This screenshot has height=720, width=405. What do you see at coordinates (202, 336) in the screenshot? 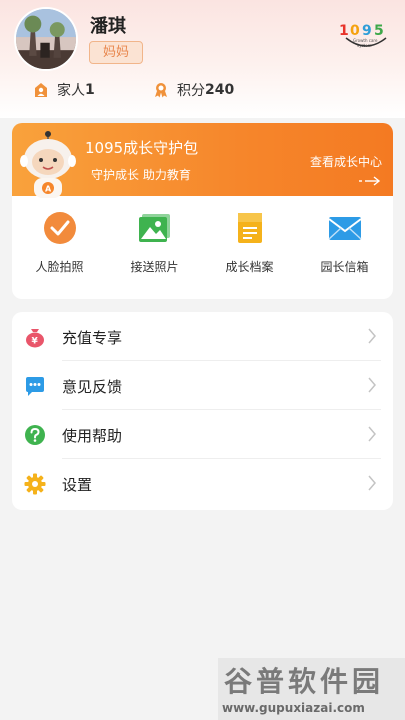
I see `menu-item-recharge: ¥ 充值专享` at bounding box center [202, 336].